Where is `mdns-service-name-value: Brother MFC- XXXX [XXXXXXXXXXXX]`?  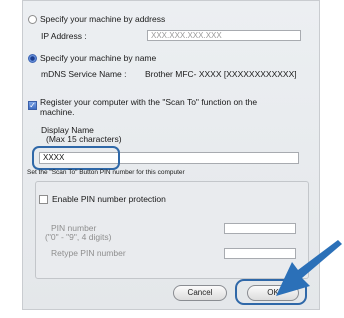 mdns-service-name-value: Brother MFC- XXXX [XXXXXXXXXXXX] is located at coordinates (221, 74).